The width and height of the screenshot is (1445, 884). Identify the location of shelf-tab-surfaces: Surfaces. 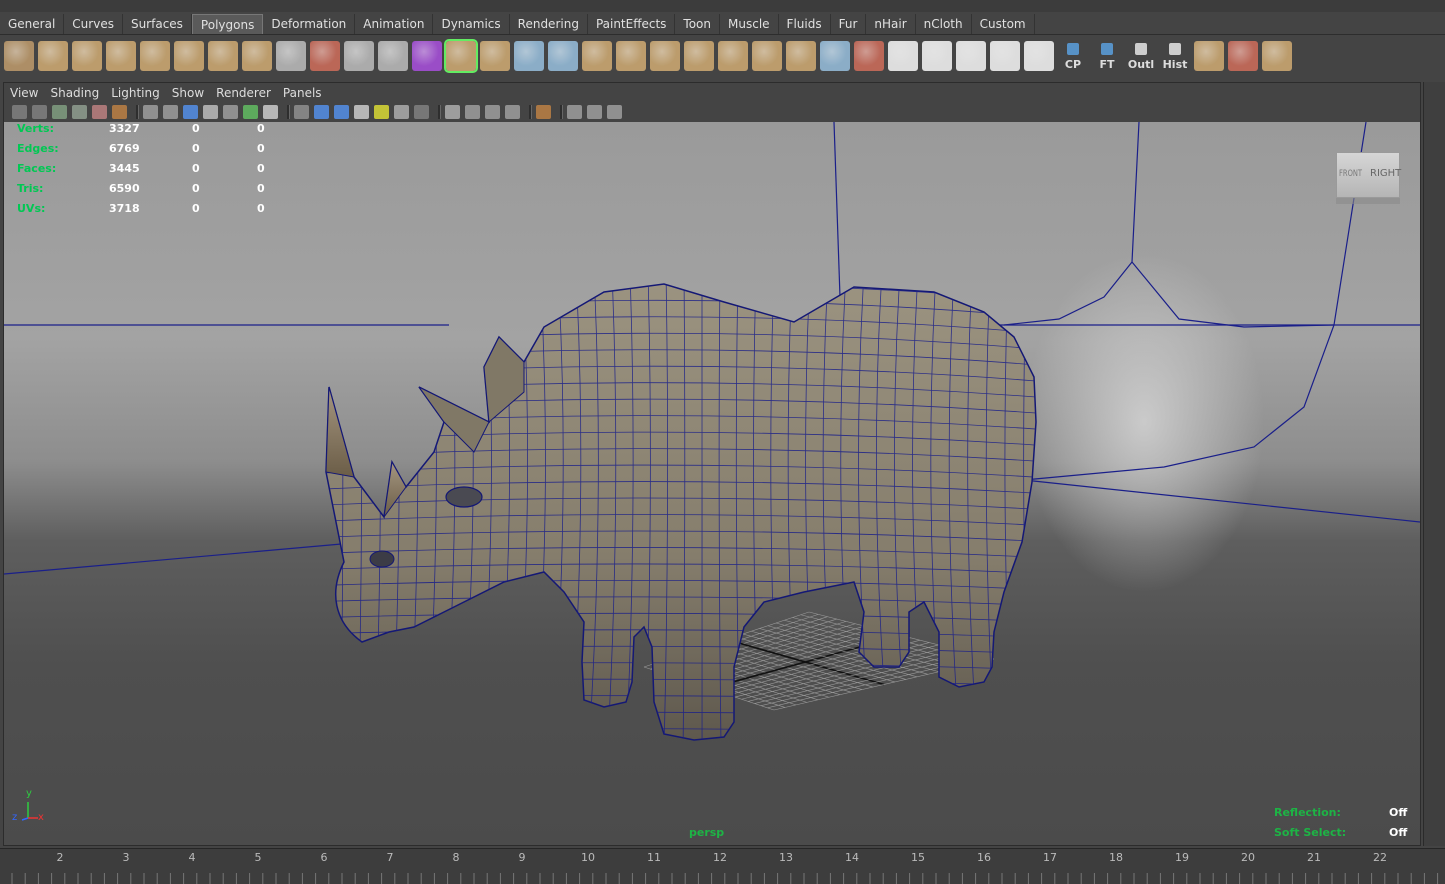
(157, 24).